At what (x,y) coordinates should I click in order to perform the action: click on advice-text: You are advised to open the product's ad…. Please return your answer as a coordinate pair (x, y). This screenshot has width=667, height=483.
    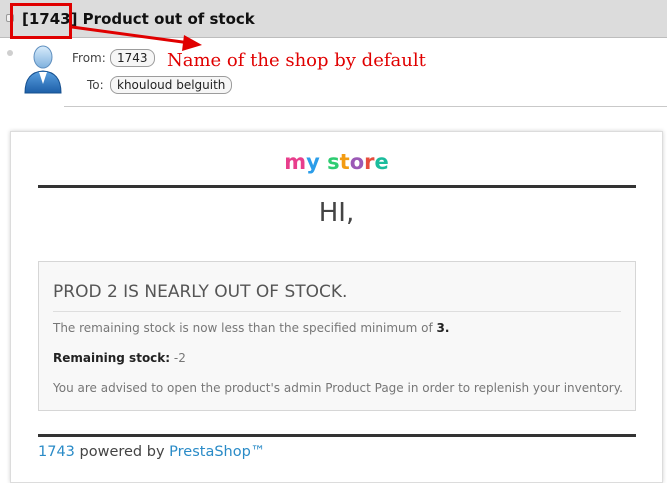
    Looking at the image, I should click on (338, 388).